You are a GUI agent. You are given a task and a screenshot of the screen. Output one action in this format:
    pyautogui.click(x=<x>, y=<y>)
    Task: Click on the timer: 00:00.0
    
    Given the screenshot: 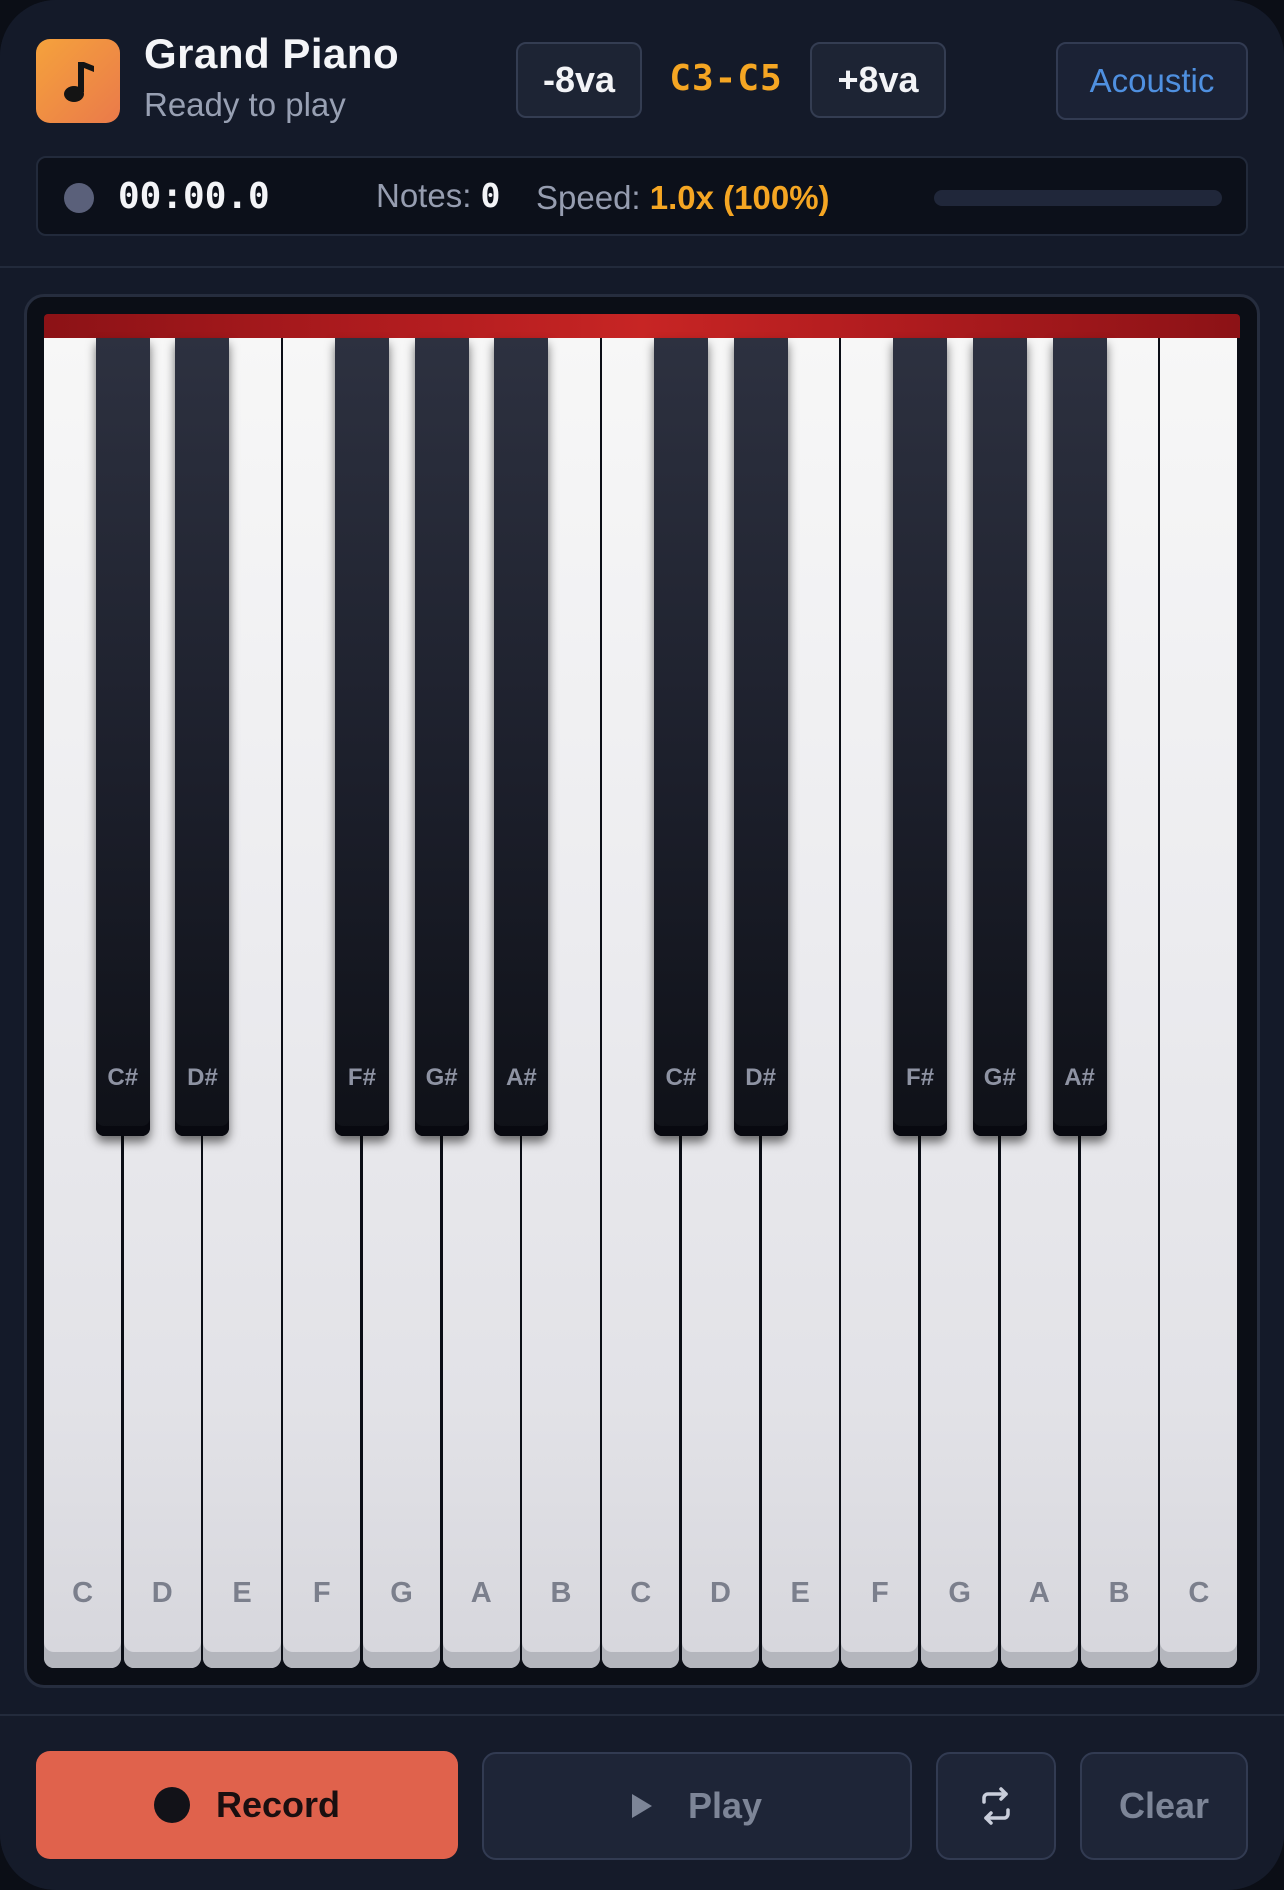 What is the action you would take?
    pyautogui.click(x=194, y=196)
    